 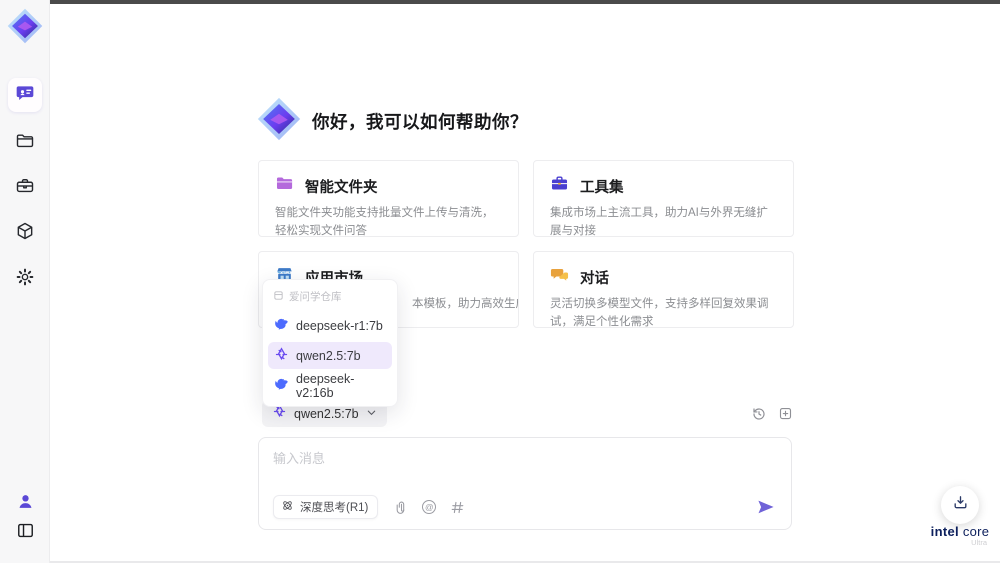 What do you see at coordinates (659, 222) in the screenshot?
I see `card-description: 集成市场上主流工具，助力AI与外界无缝扩展与对接` at bounding box center [659, 222].